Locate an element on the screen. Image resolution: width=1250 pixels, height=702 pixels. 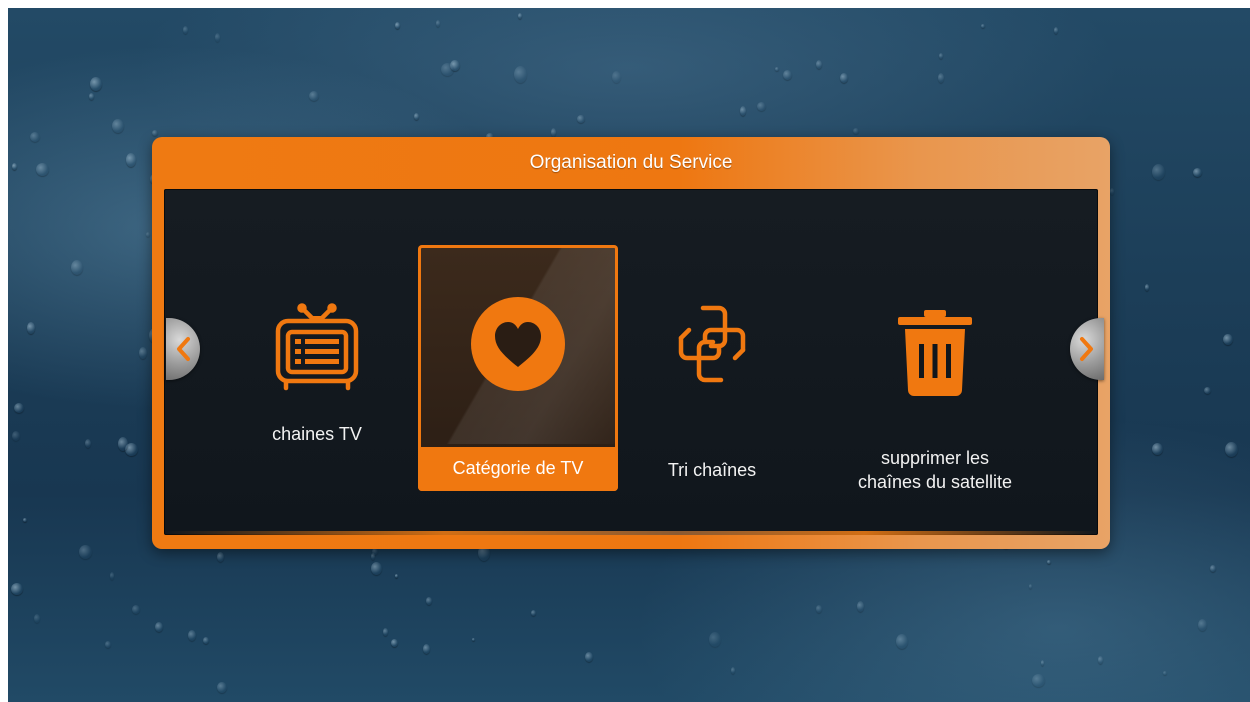
bottom-scroll-strip is located at coordinates (631, 533).